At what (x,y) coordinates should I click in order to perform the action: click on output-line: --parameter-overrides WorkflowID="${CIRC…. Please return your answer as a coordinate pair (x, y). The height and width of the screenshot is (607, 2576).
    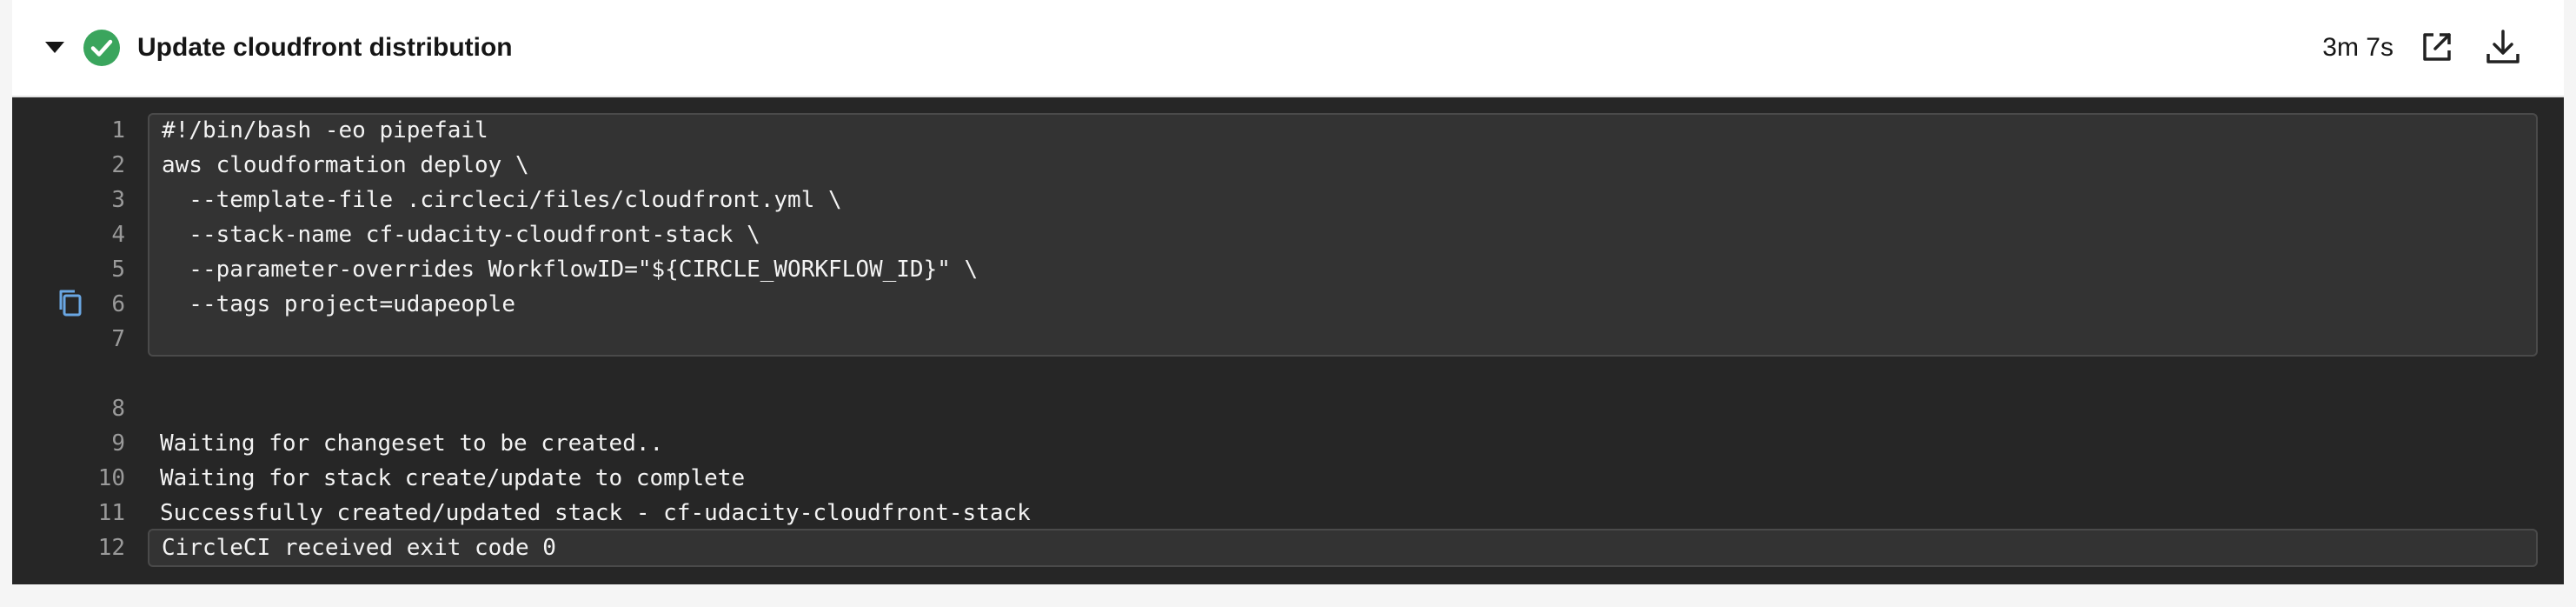
    Looking at the image, I should click on (570, 270).